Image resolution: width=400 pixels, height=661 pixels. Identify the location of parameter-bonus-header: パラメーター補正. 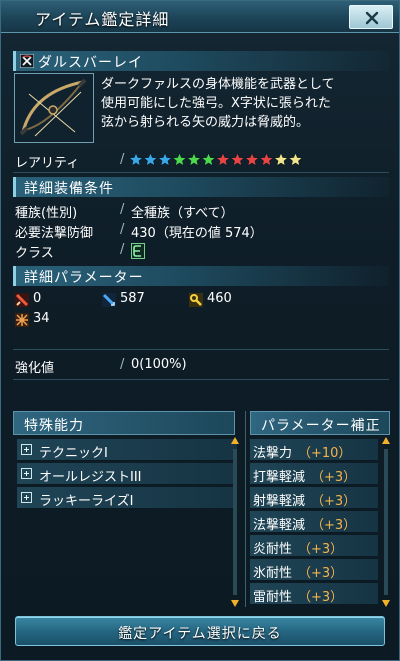
(320, 423).